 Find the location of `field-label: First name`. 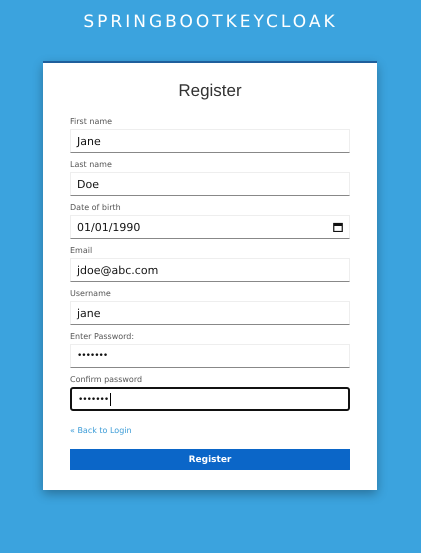

field-label: First name is located at coordinates (92, 121).